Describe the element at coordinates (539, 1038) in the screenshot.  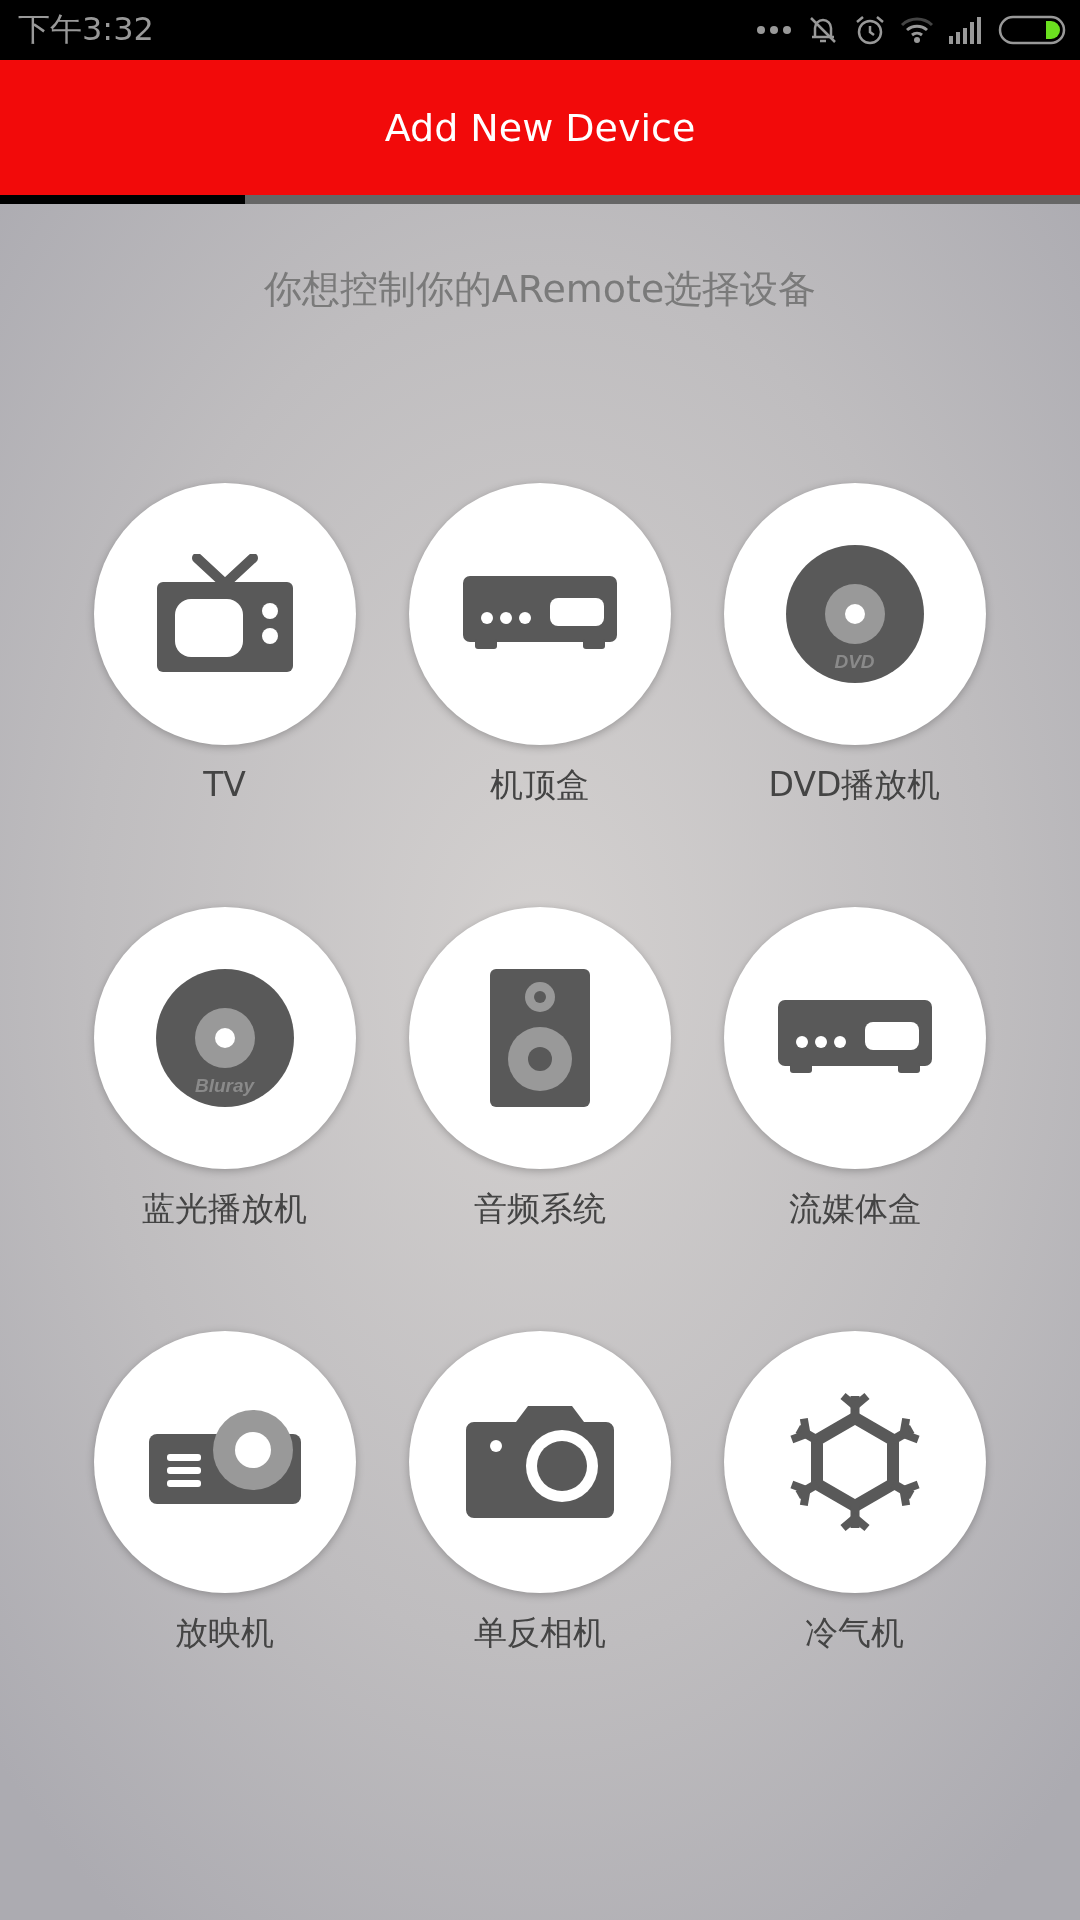
I see `speaker-icon` at that location.